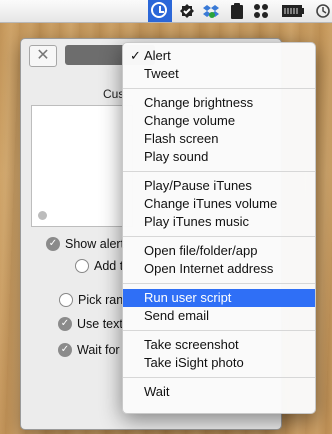  Describe the element at coordinates (209, 268) in the screenshot. I see `menu-item-label: Open Internet address` at that location.